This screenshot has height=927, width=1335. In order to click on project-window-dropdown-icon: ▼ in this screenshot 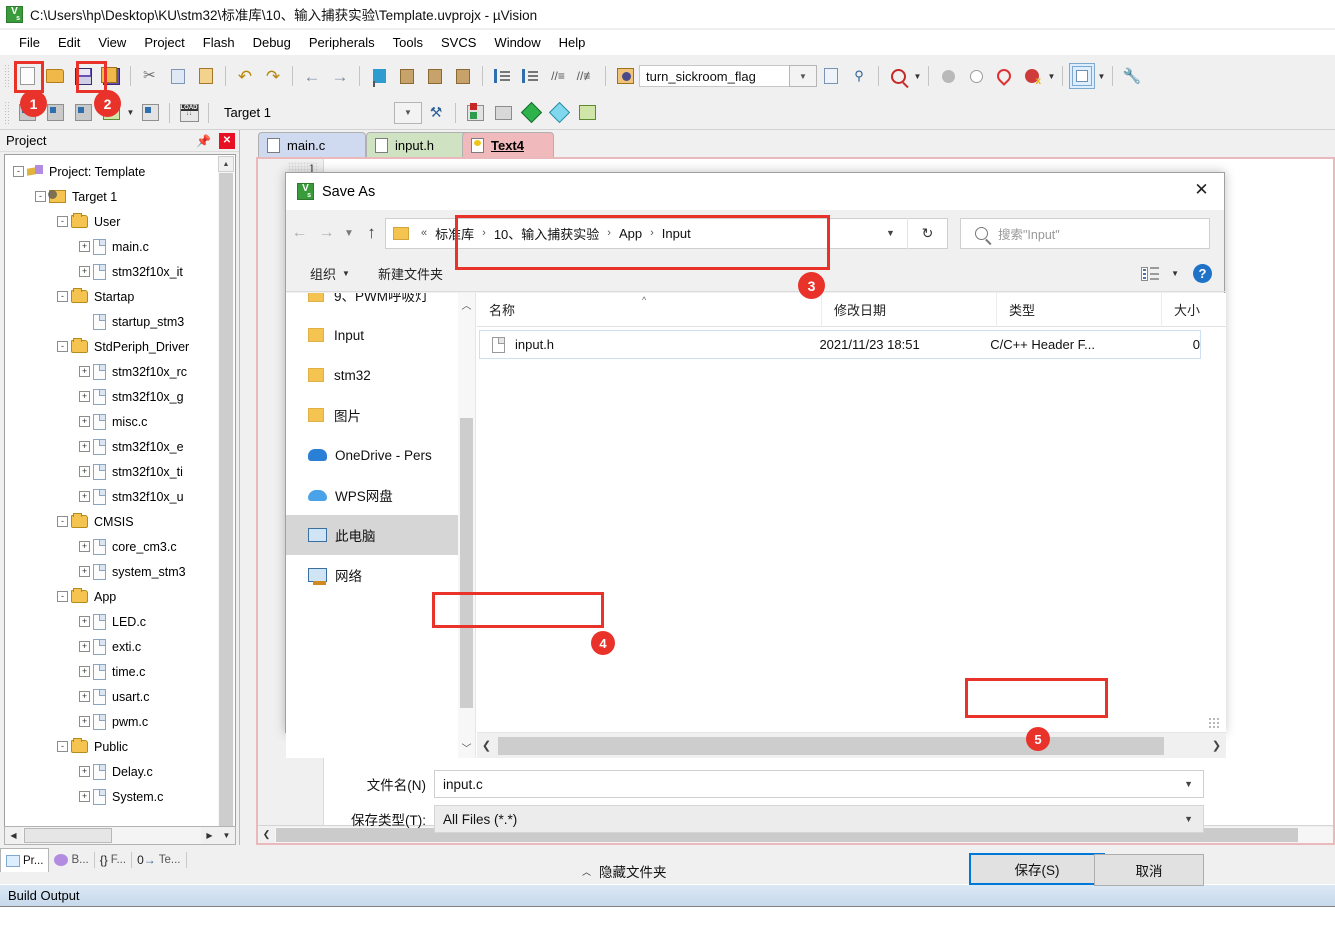, I will do `click(1101, 76)`.